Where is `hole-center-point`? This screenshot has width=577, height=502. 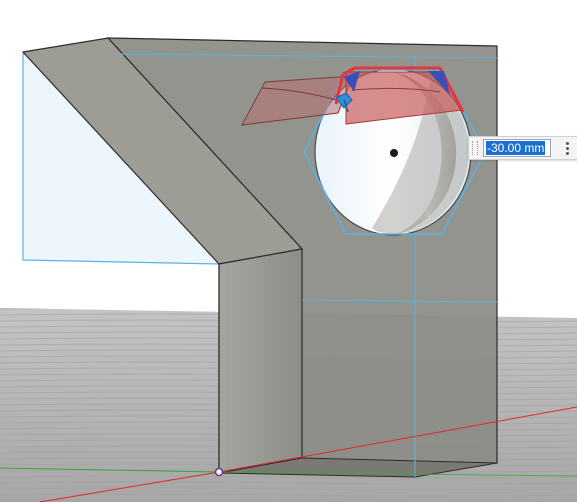 hole-center-point is located at coordinates (394, 153).